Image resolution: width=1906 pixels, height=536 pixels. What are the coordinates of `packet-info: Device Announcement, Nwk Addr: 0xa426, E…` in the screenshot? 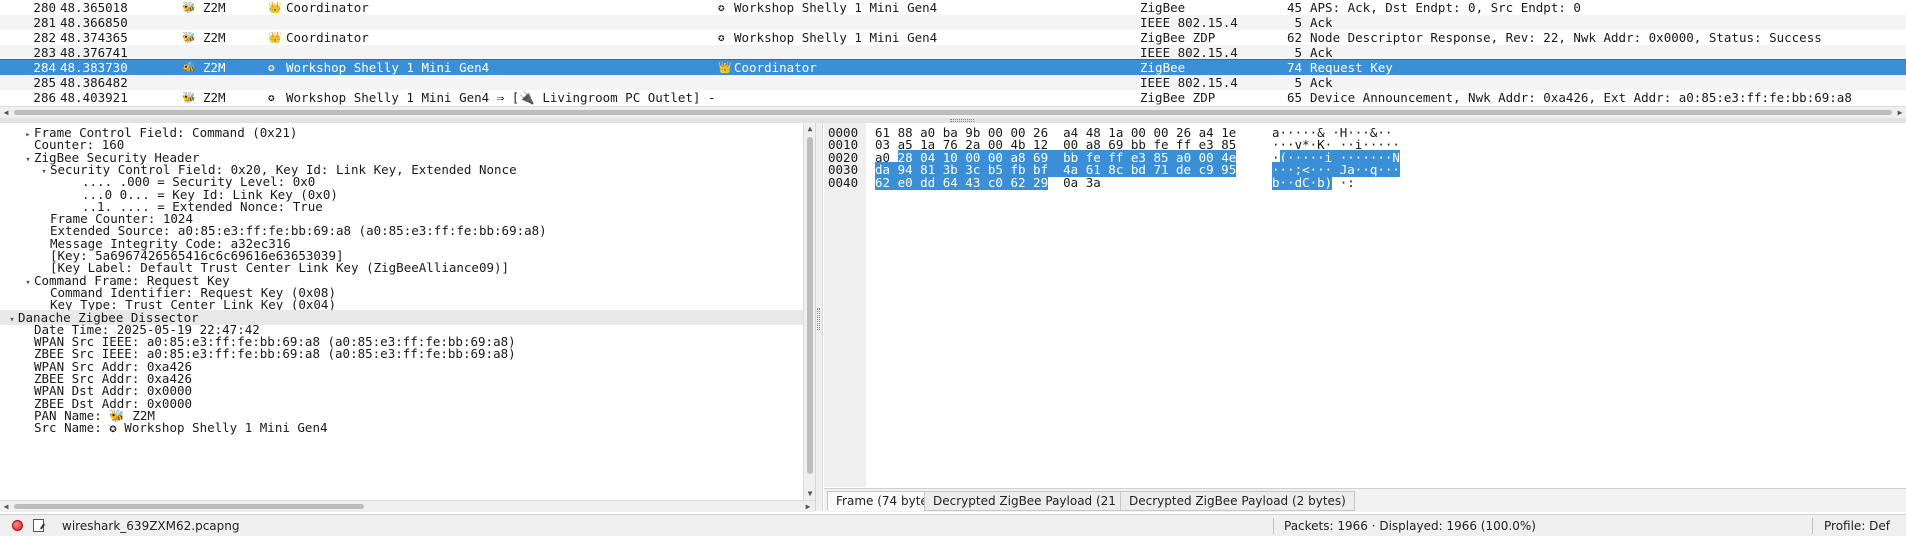 It's located at (1581, 97).